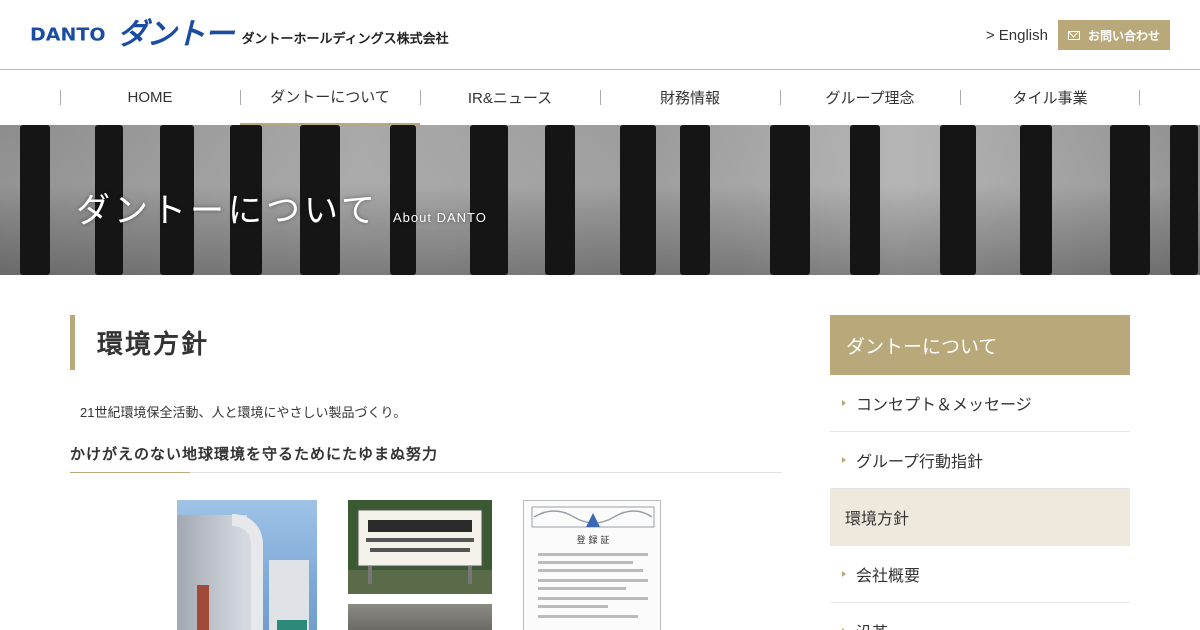  I want to click on storage-photo, so click(420, 617).